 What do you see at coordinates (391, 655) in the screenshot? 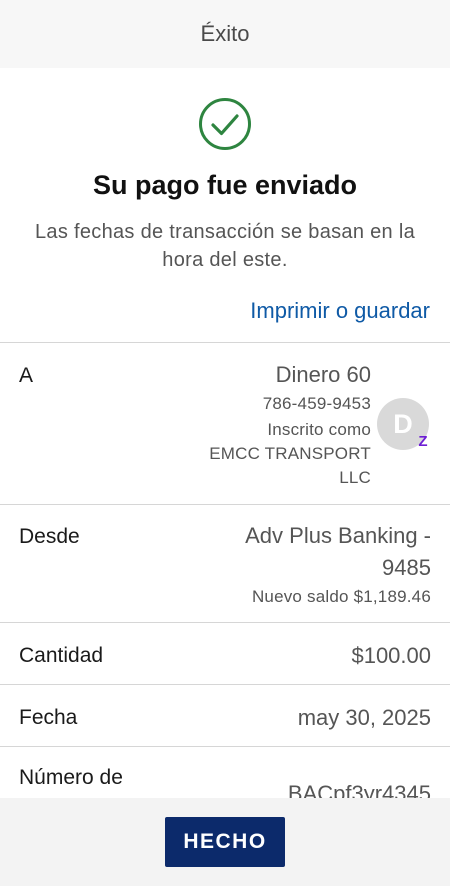
I see `amount-value: $100.00` at bounding box center [391, 655].